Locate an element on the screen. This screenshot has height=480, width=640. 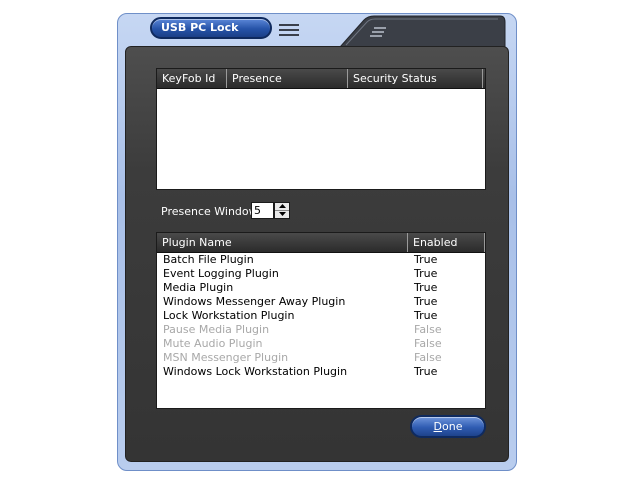
table-row: Windows Lock Workstation Plugin True is located at coordinates (321, 372).